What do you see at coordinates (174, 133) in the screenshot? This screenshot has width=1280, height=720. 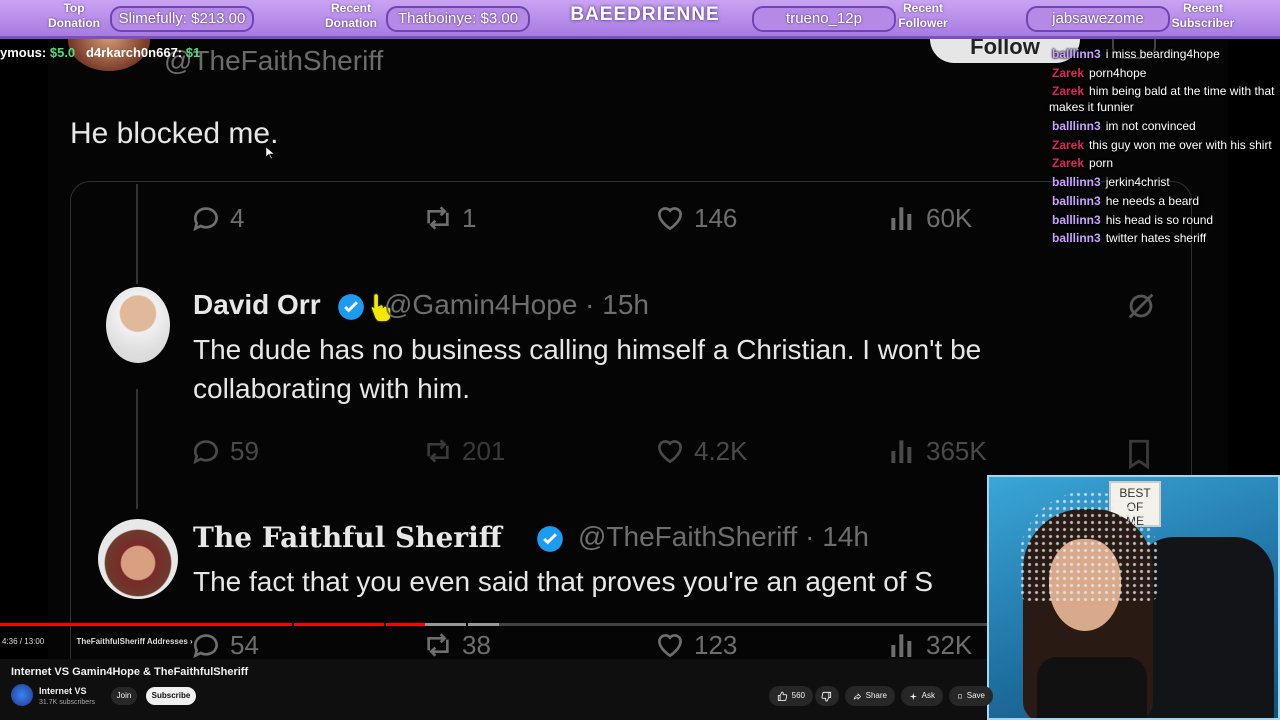 I see `top-tweet-text: He blocked me.` at bounding box center [174, 133].